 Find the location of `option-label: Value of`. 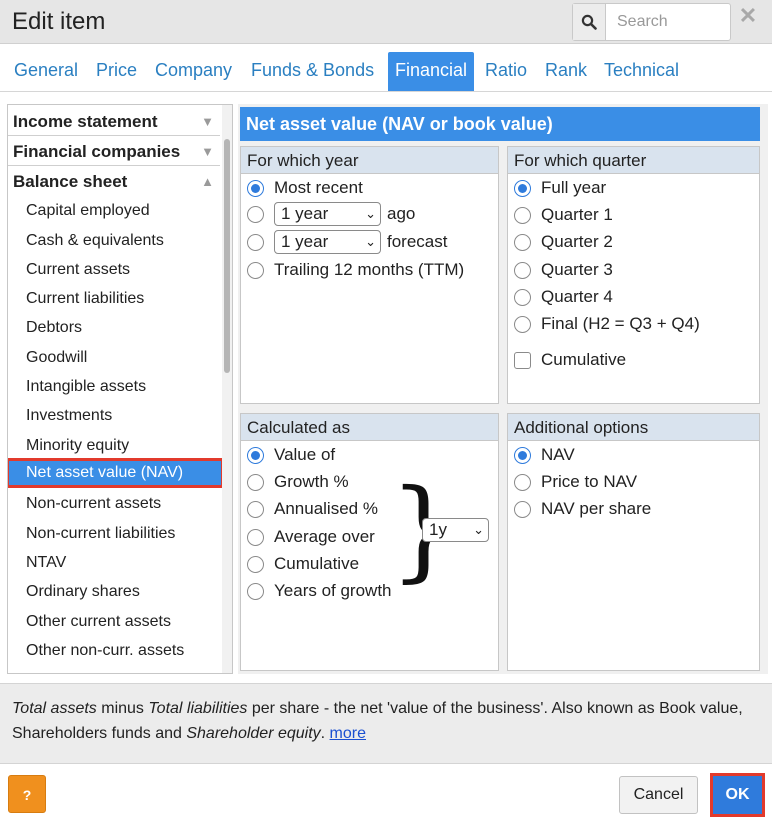

option-label: Value of is located at coordinates (305, 454).